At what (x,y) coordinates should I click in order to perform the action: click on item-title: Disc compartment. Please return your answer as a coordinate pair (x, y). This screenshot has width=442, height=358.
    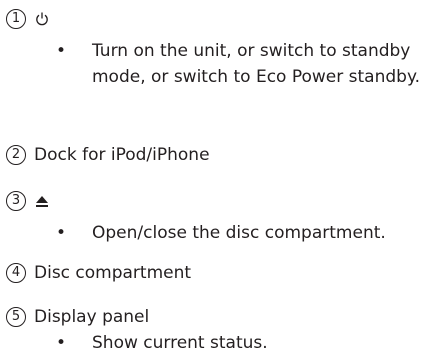
    Looking at the image, I should click on (113, 273).